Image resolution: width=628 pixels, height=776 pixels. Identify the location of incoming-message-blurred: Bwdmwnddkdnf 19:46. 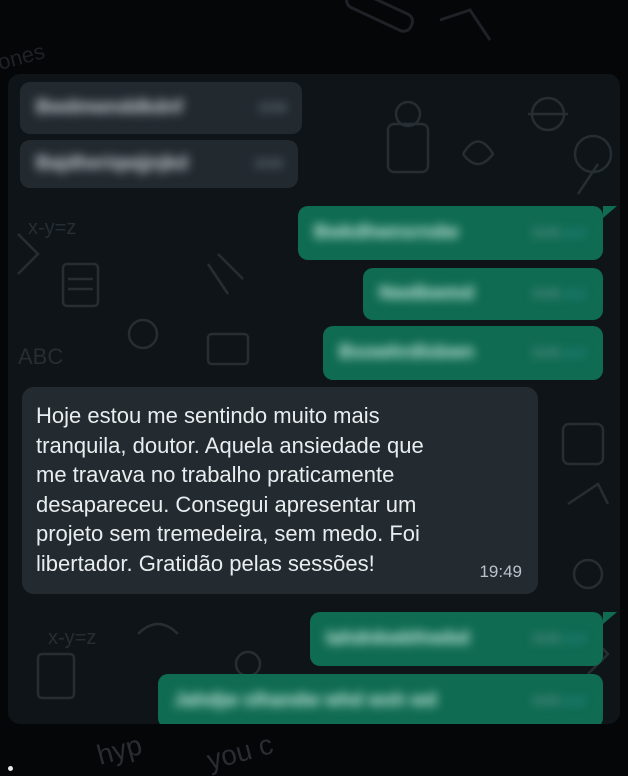
(161, 108).